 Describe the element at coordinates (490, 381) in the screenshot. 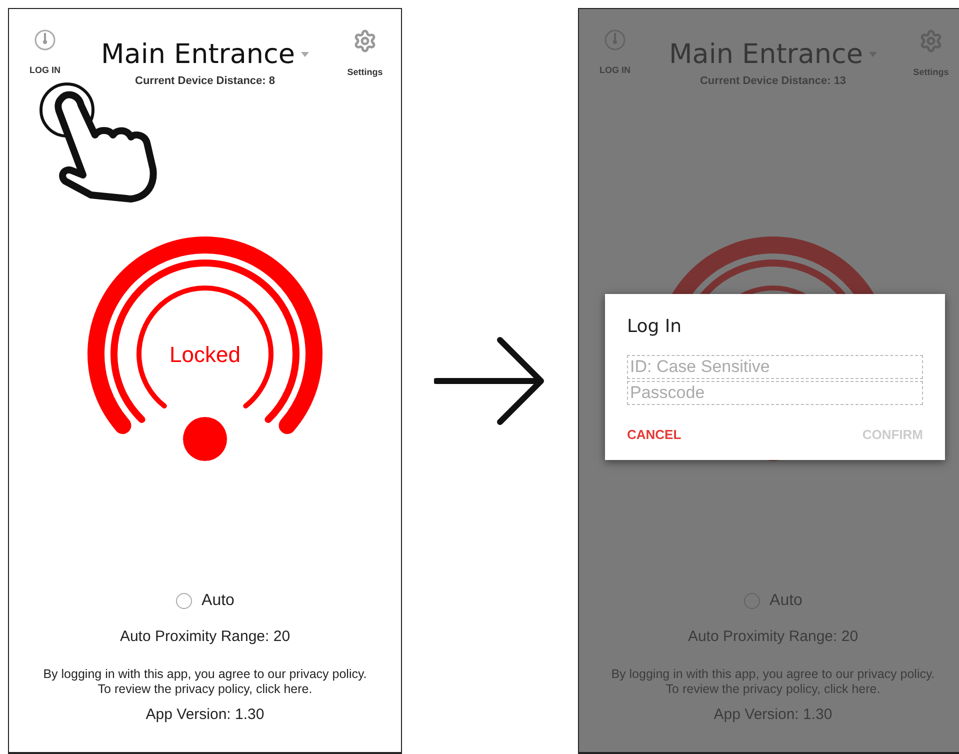

I see `right-arrow-icon` at that location.